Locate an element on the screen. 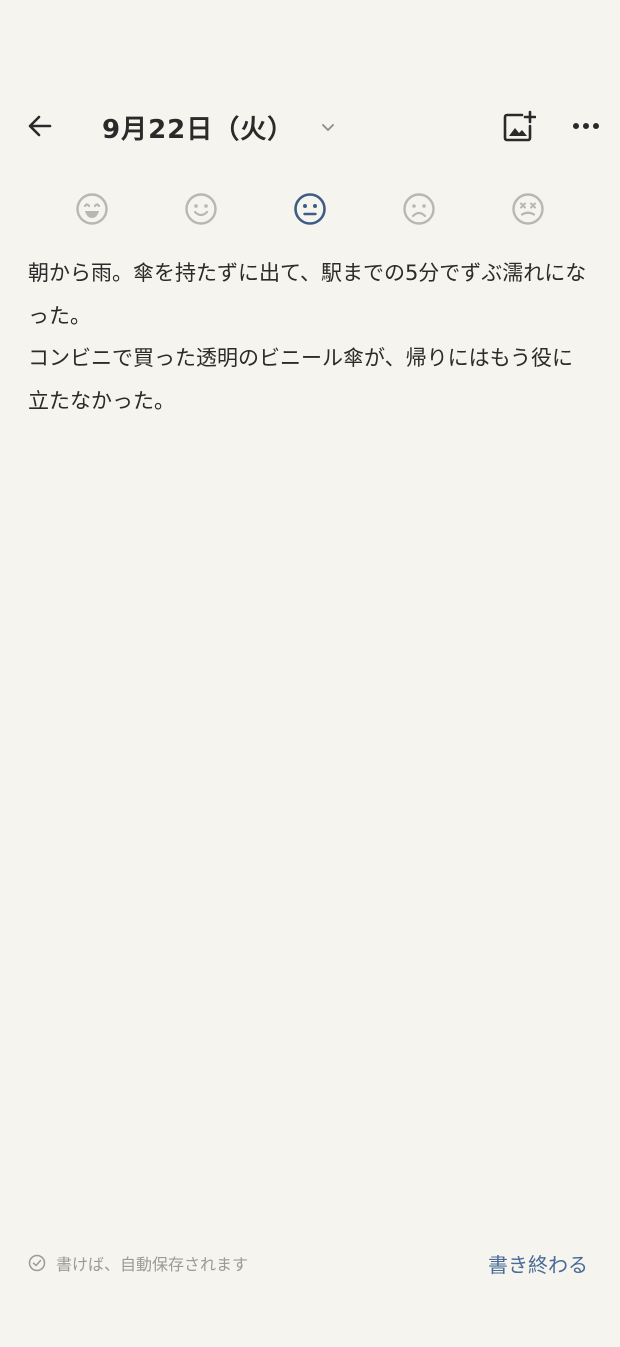  add-image-button is located at coordinates (519, 127).